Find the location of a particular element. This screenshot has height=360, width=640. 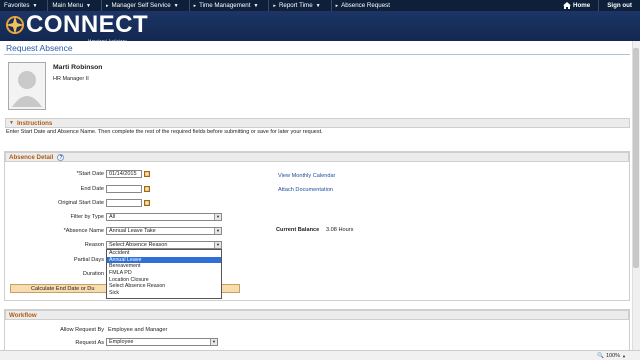

absence-name-value: Annual Leave Take is located at coordinates (132, 231).